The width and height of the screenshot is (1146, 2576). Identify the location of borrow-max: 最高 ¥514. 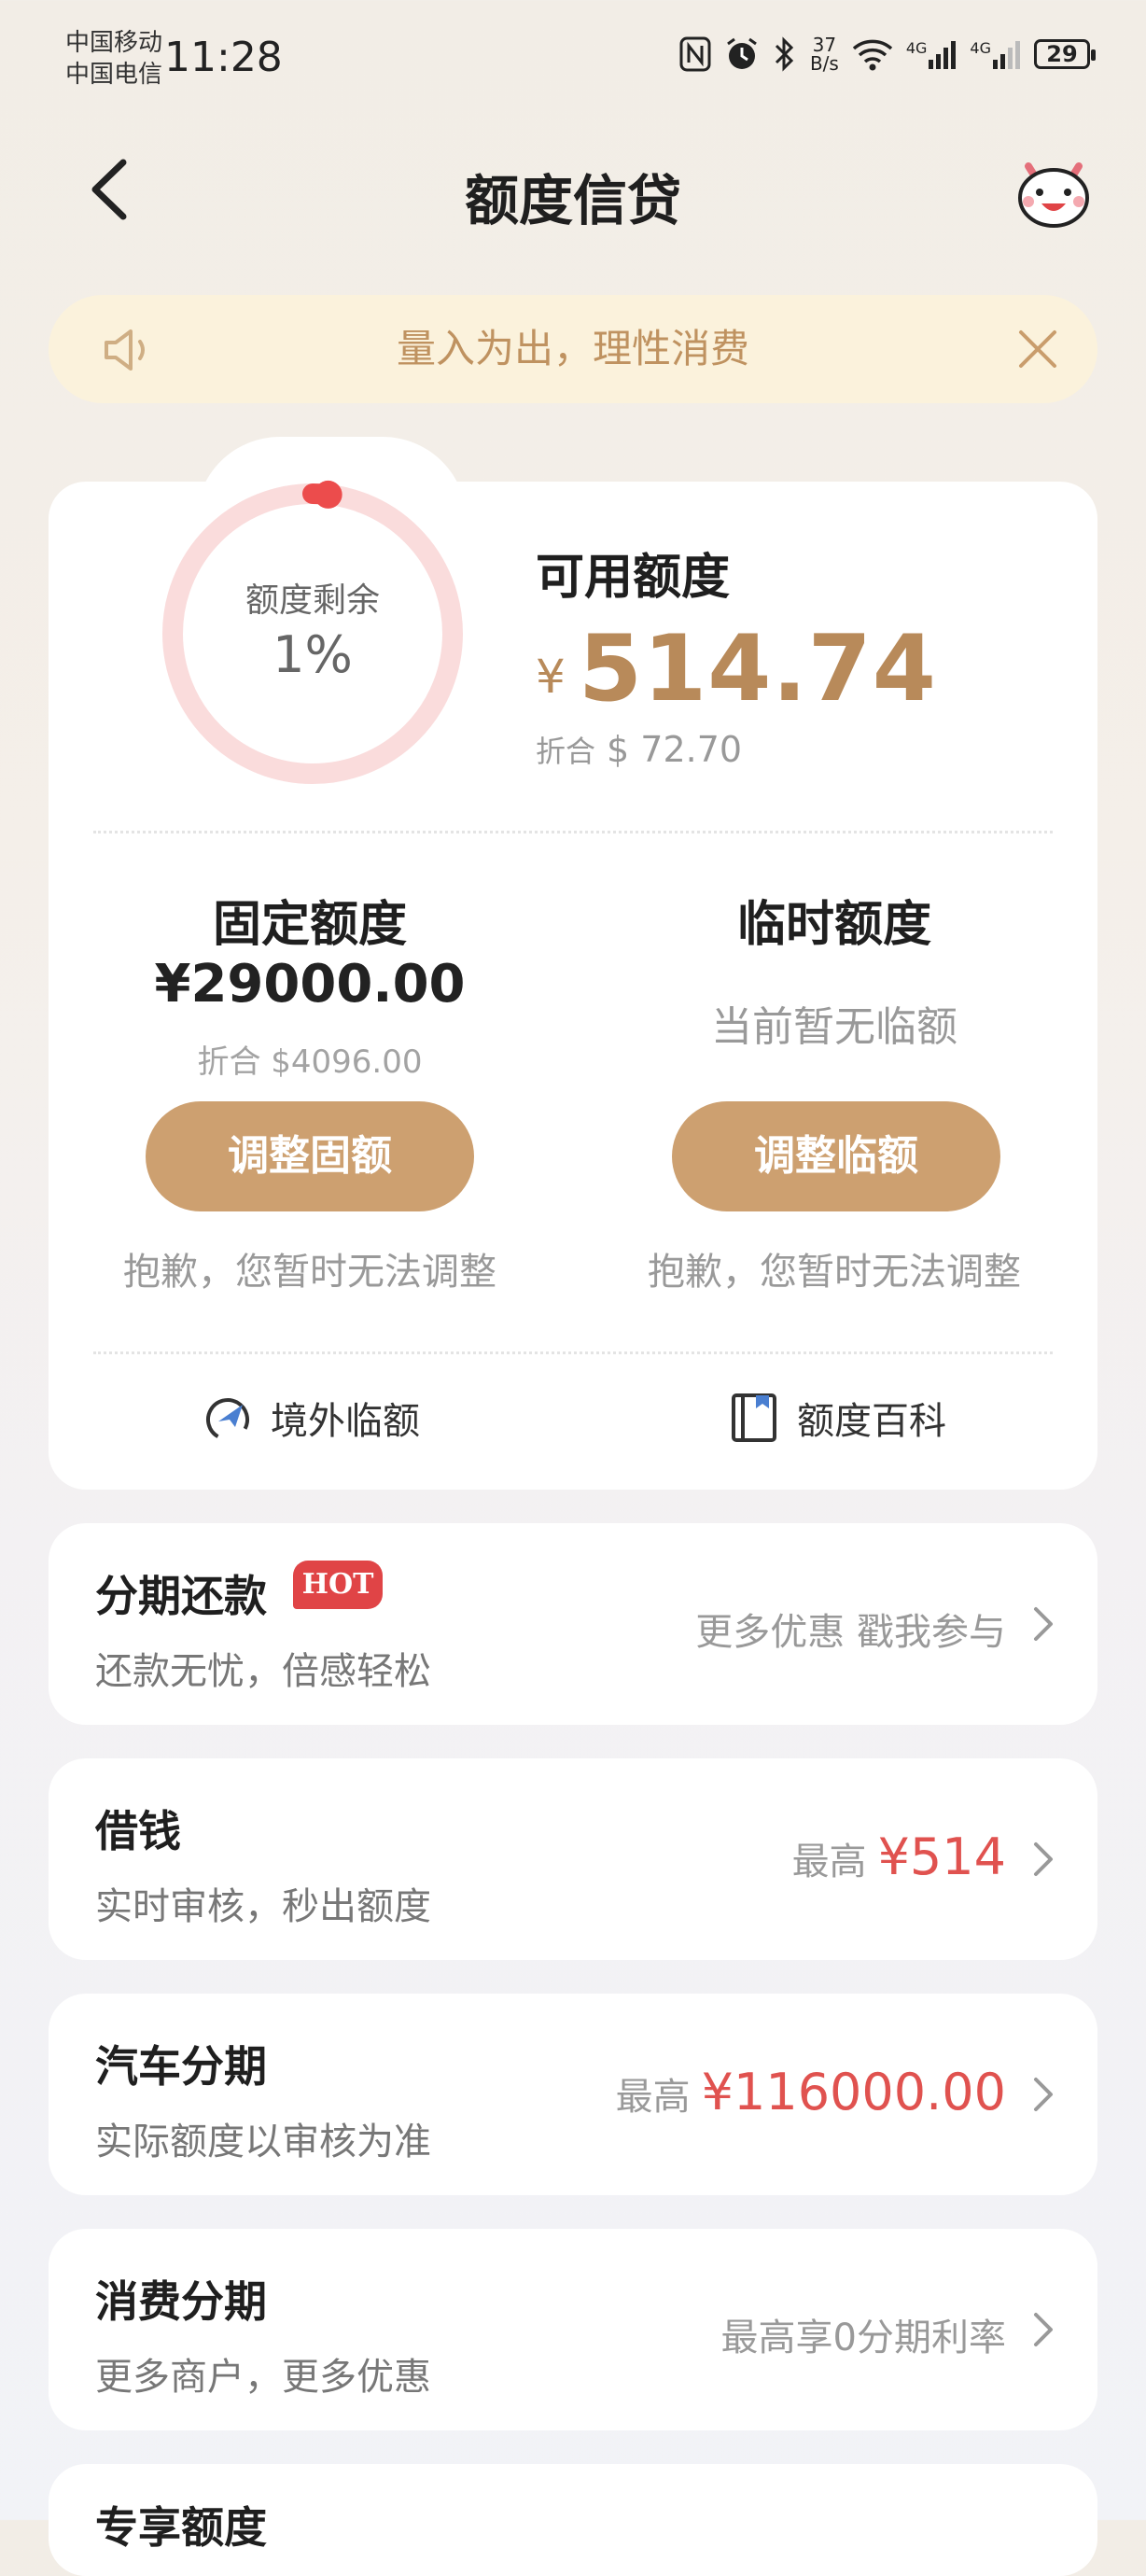
(899, 1856).